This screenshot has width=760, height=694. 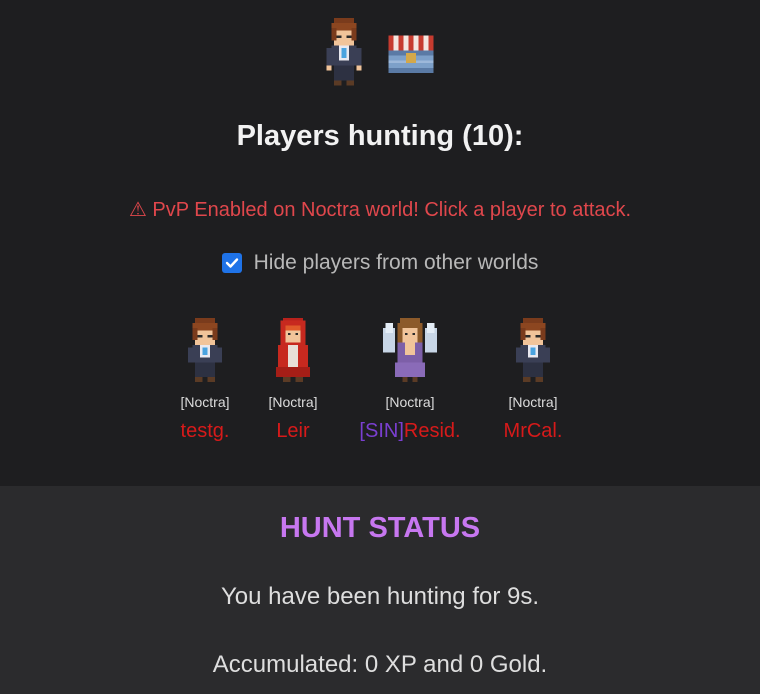 I want to click on guild-tag: [SIN], so click(x=381, y=431).